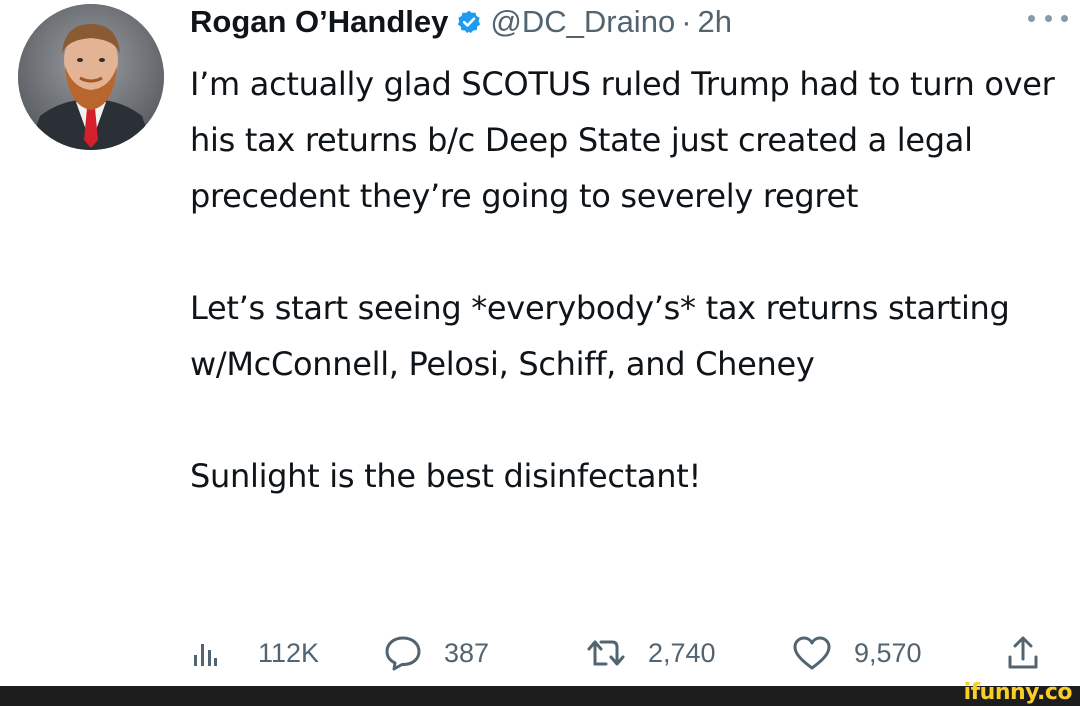 The width and height of the screenshot is (1080, 706). What do you see at coordinates (606, 653) in the screenshot?
I see `retweet-icon` at bounding box center [606, 653].